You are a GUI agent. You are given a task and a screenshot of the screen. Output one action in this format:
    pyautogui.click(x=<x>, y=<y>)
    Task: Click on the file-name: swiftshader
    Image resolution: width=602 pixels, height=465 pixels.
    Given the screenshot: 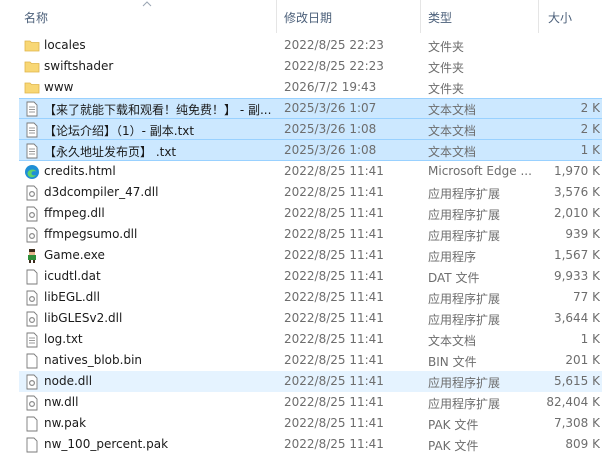 What is the action you would take?
    pyautogui.click(x=79, y=66)
    